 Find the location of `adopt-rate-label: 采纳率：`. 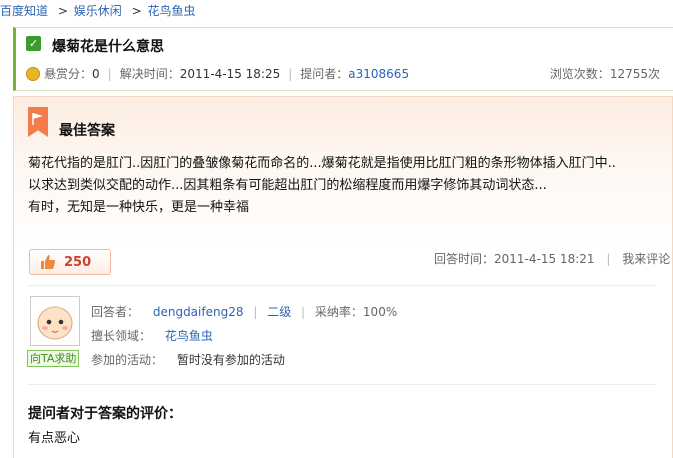

adopt-rate-label: 采纳率： is located at coordinates (338, 312).